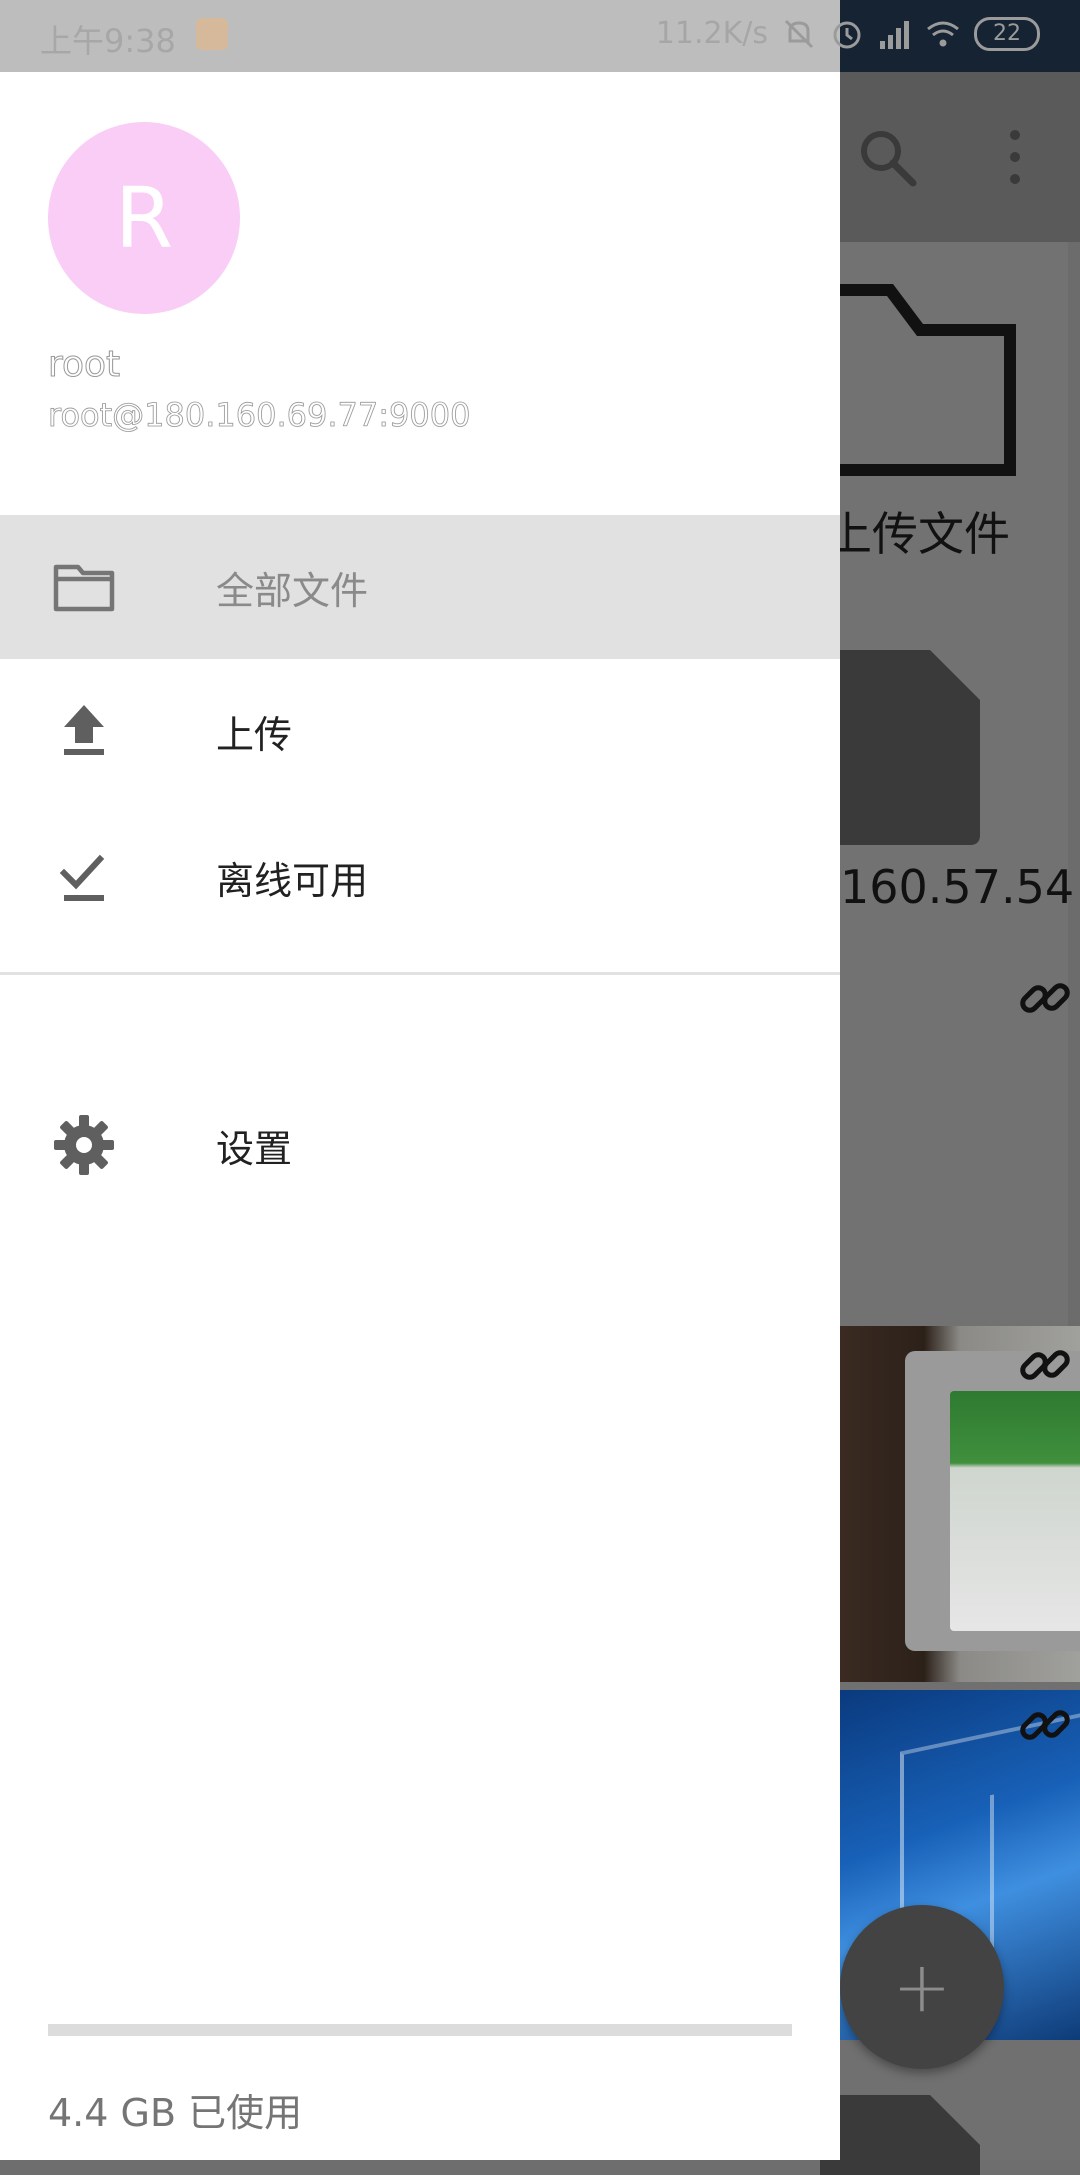 The height and width of the screenshot is (2175, 1080). Describe the element at coordinates (420, 2030) in the screenshot. I see `storage-progress-bar` at that location.